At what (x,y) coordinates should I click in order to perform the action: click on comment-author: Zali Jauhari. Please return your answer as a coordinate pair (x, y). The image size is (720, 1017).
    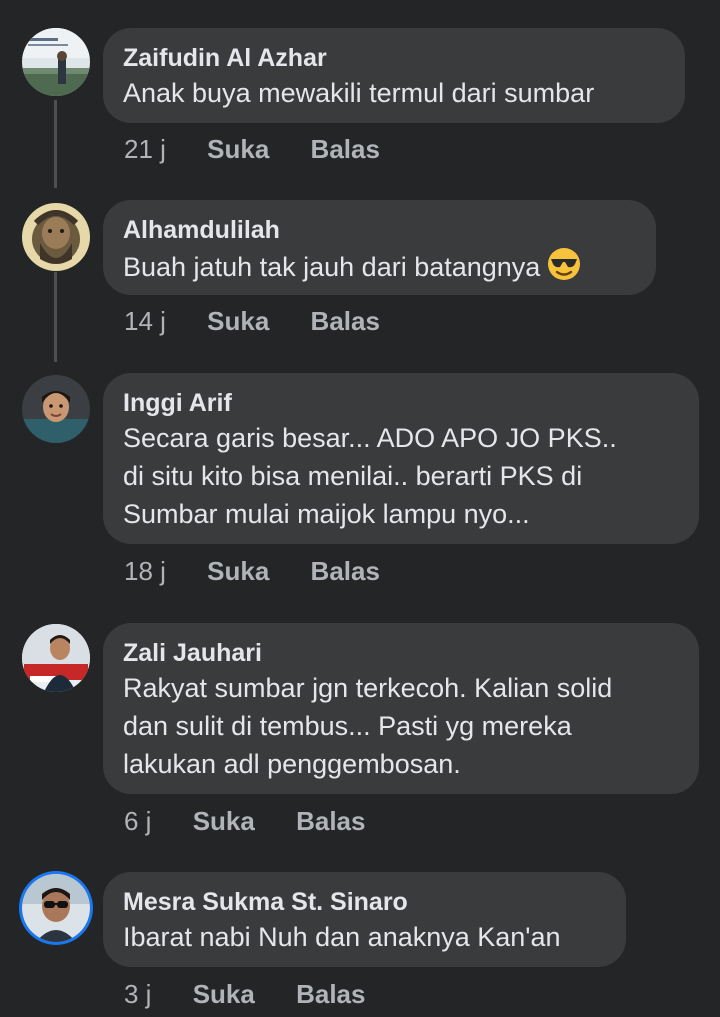
    Looking at the image, I should click on (401, 653).